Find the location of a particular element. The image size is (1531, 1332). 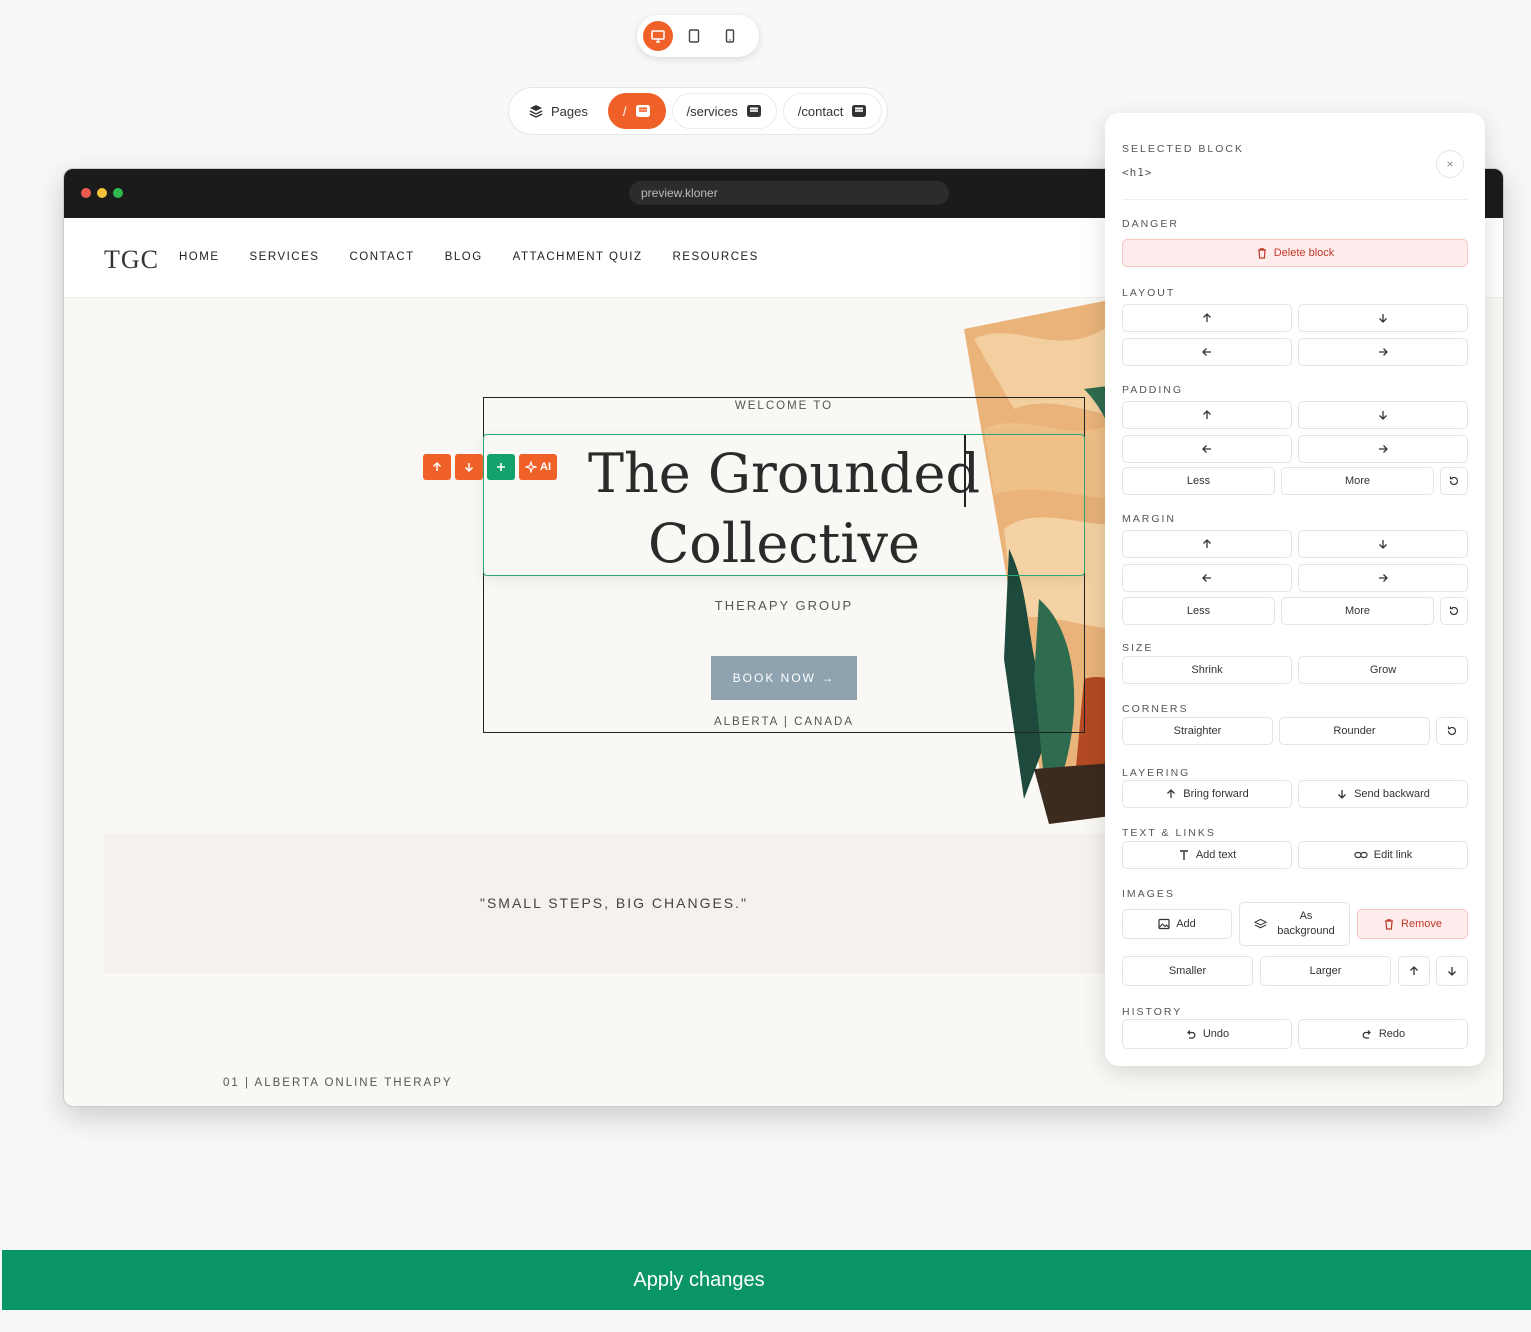

nav-link-resources: RESOURCES is located at coordinates (716, 257).